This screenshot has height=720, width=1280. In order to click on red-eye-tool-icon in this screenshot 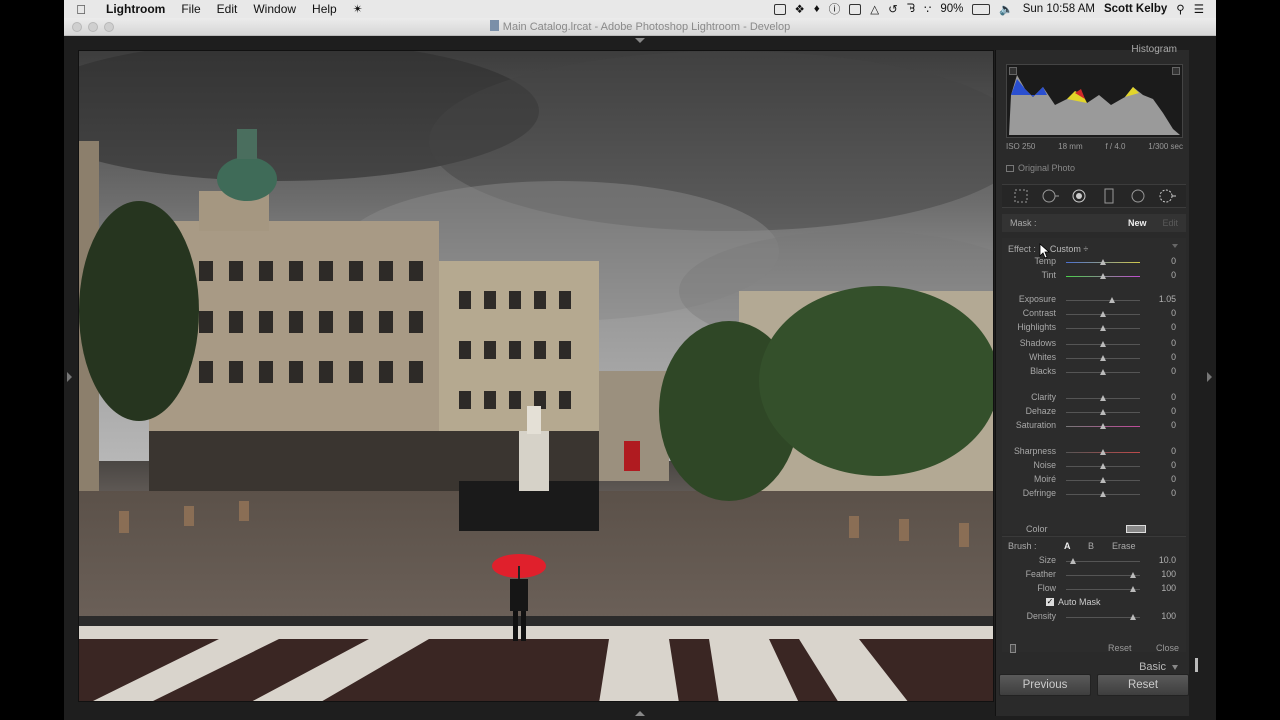, I will do `click(1079, 196)`.